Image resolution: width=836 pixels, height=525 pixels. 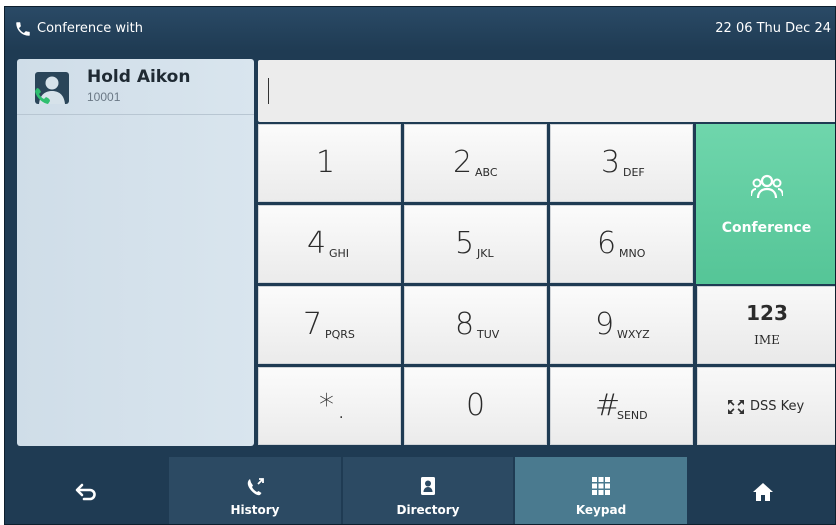 What do you see at coordinates (329, 325) in the screenshot?
I see `key-7: 7 PQRS` at bounding box center [329, 325].